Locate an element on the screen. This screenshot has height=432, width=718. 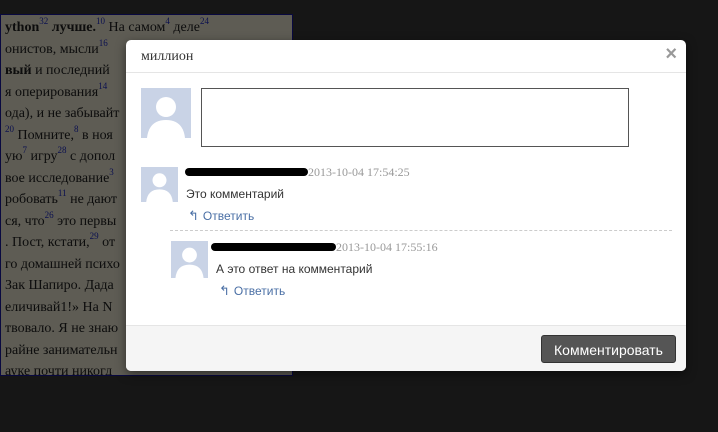
comment-text: А это ответ на комментарий is located at coordinates (294, 269).